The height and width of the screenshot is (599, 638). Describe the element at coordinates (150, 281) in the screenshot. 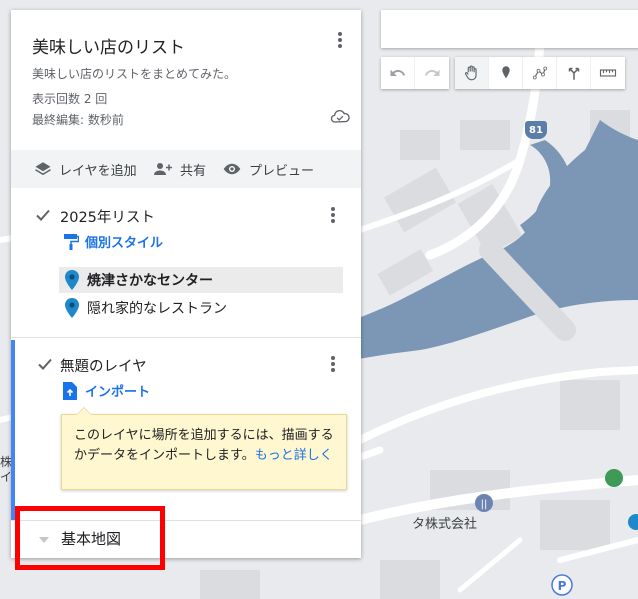

I see `place-name: 焼津さかなセンター` at that location.